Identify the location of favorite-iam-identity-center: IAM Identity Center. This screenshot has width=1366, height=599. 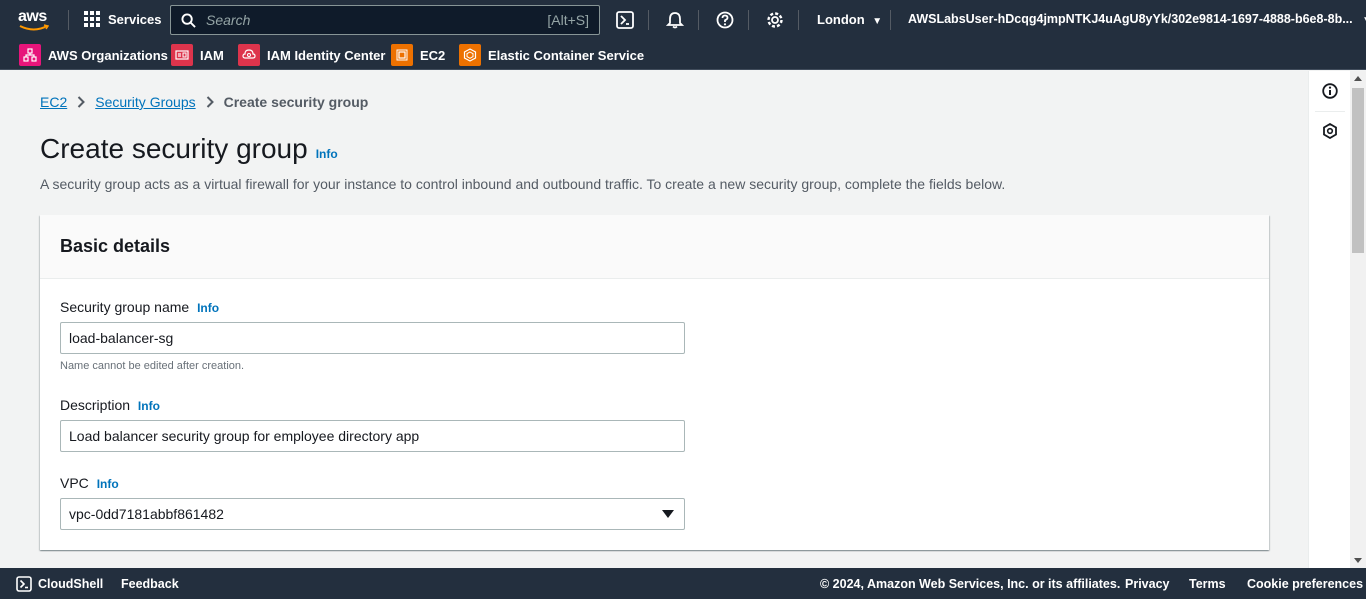
(311, 55).